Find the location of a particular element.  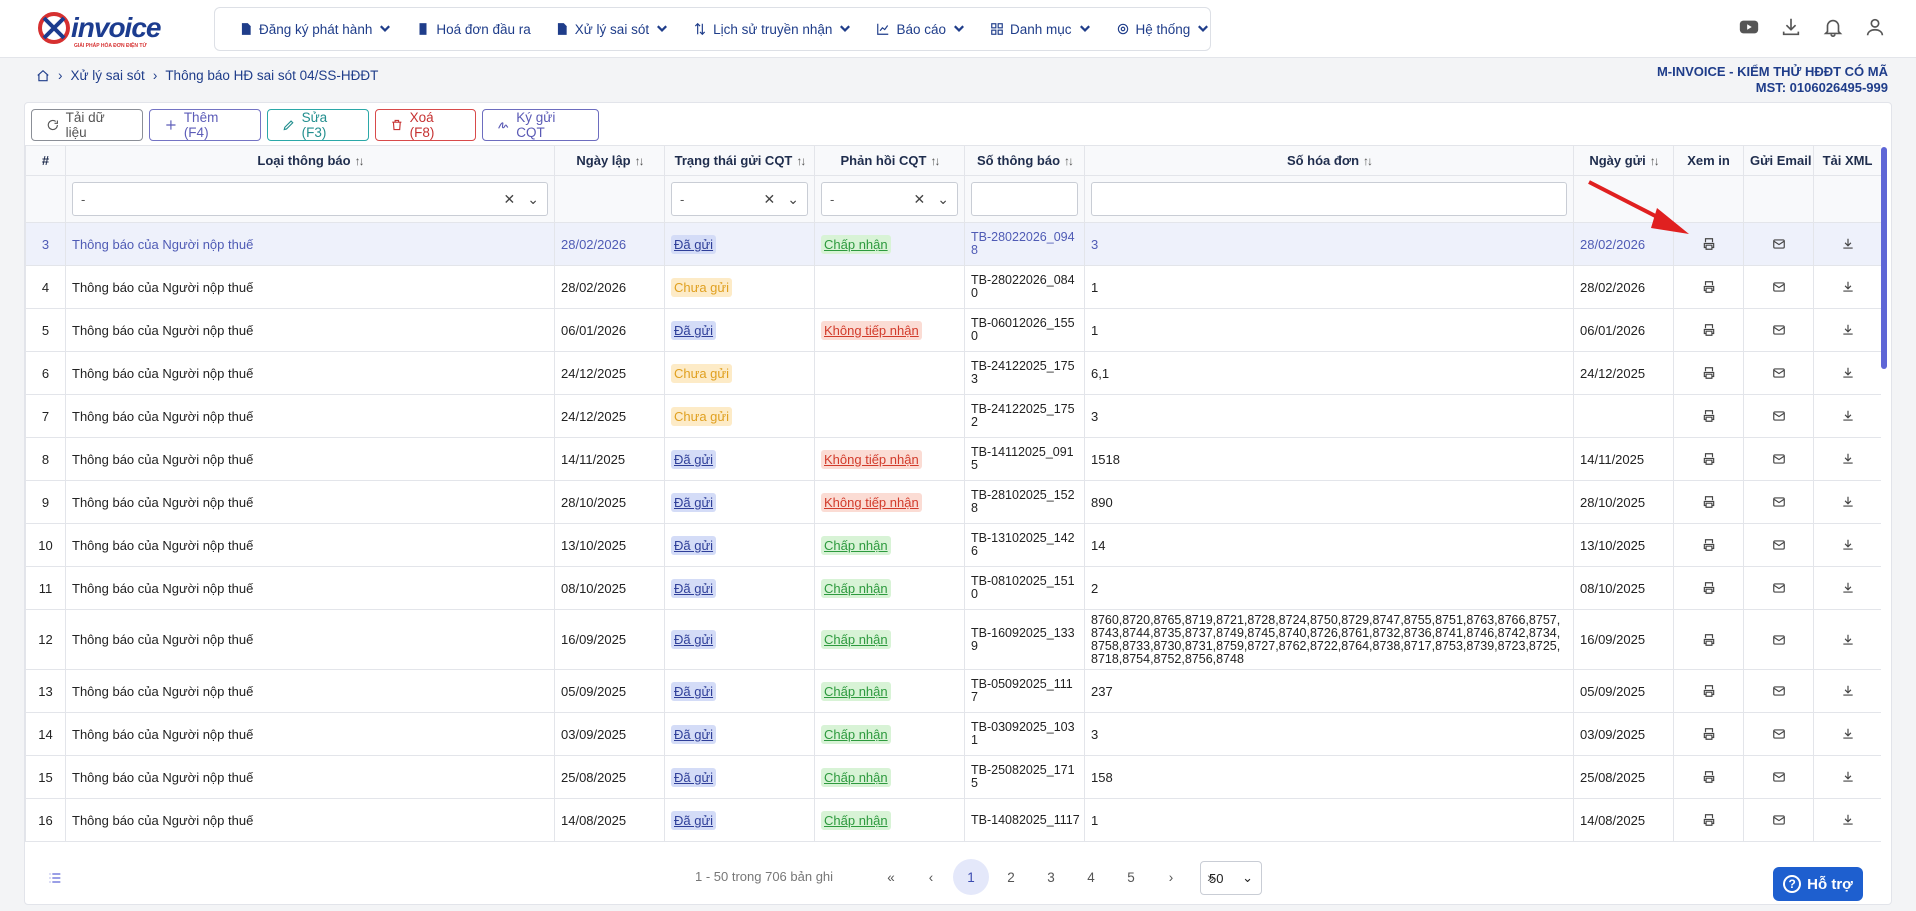

response-filter-select: - ✕ ⌄ is located at coordinates (889, 199).